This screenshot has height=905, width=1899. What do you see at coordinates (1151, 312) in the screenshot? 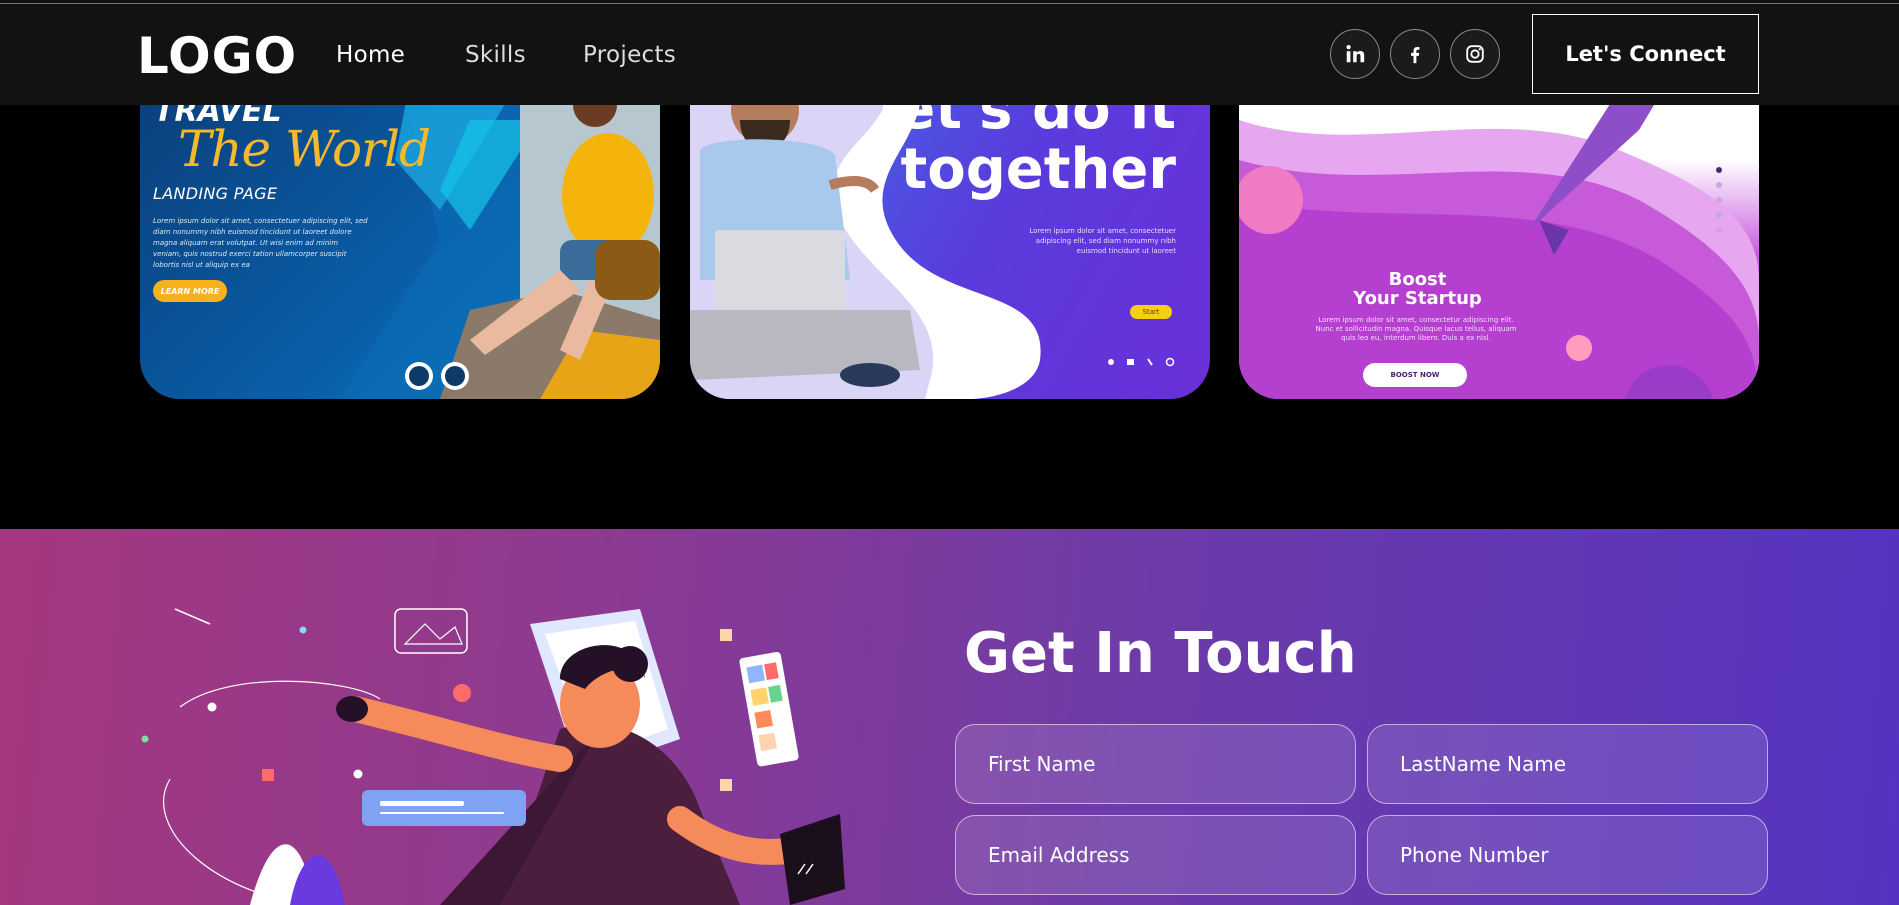
I see `start-button: Start` at bounding box center [1151, 312].